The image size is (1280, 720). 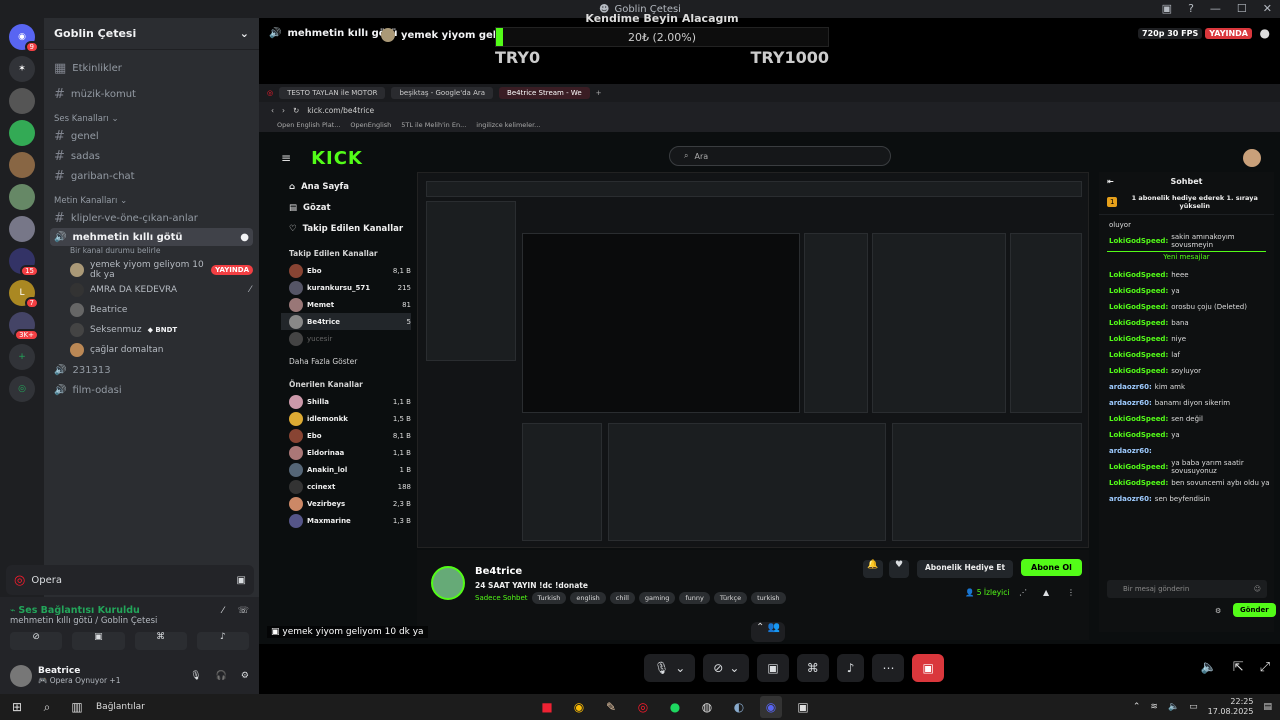 What do you see at coordinates (803, 707) in the screenshot?
I see `app-icon: ▣` at bounding box center [803, 707].